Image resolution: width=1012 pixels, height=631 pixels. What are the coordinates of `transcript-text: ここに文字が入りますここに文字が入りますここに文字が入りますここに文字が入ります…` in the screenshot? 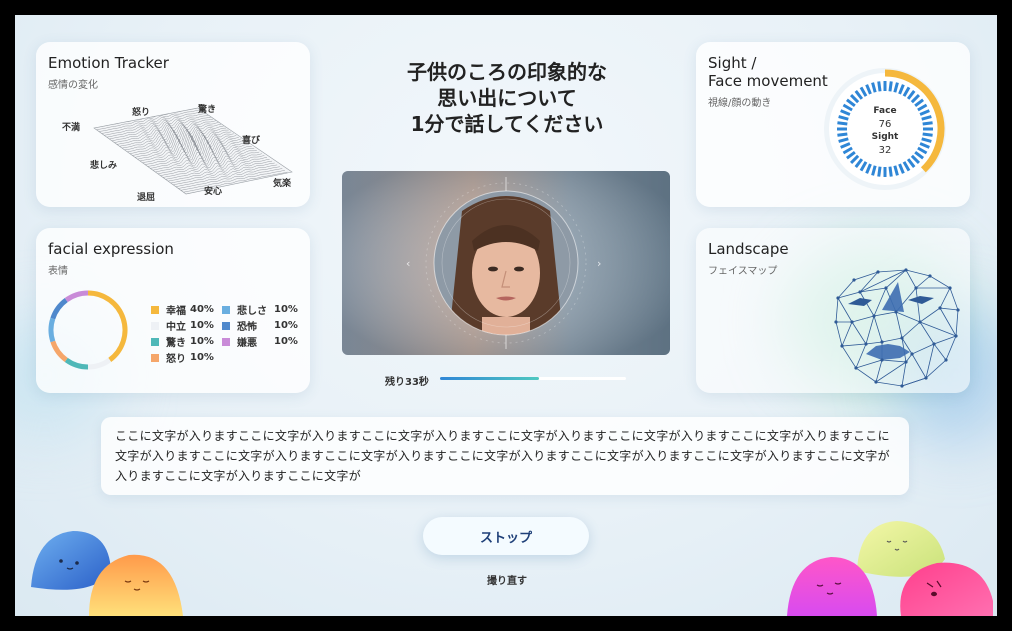 It's located at (502, 456).